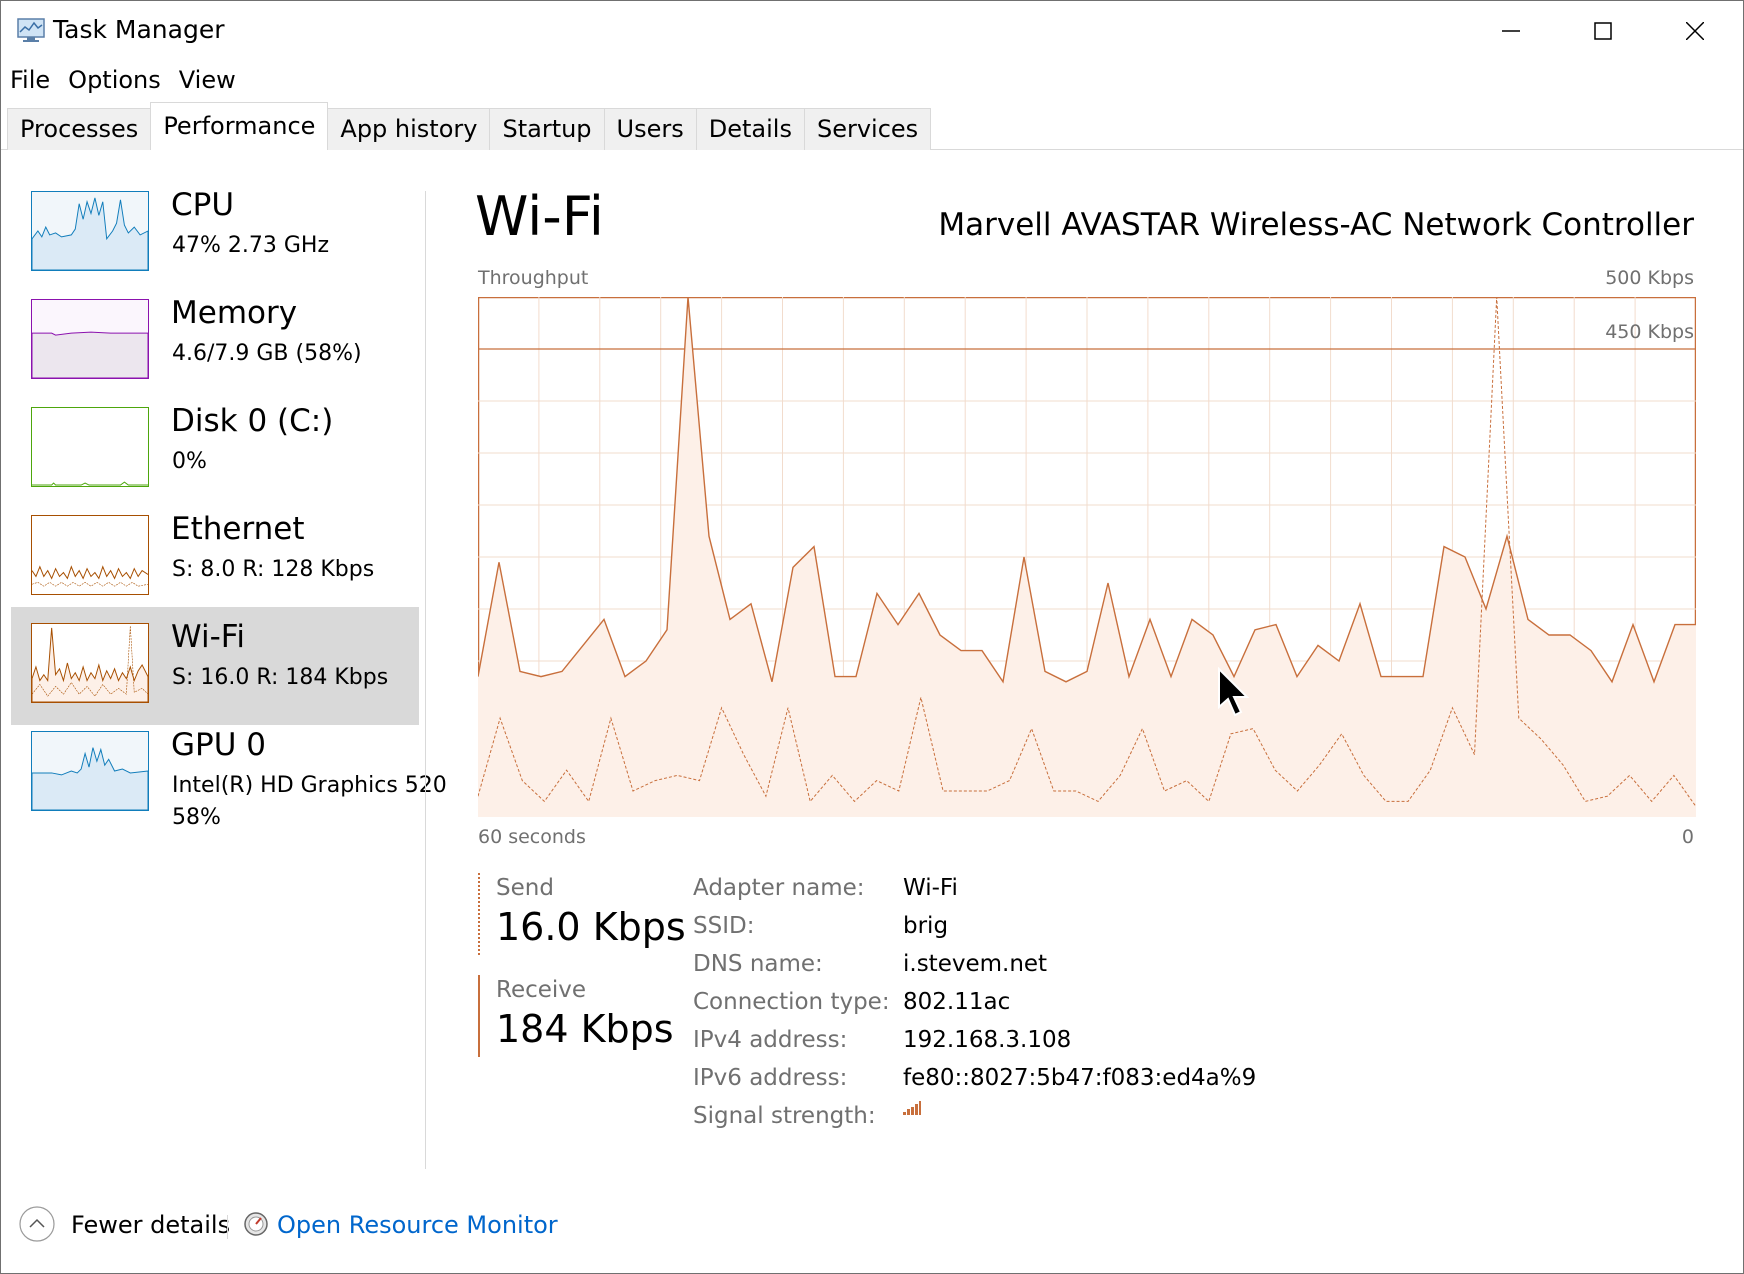 The height and width of the screenshot is (1274, 1744). I want to click on minimize-icon, so click(1511, 31).